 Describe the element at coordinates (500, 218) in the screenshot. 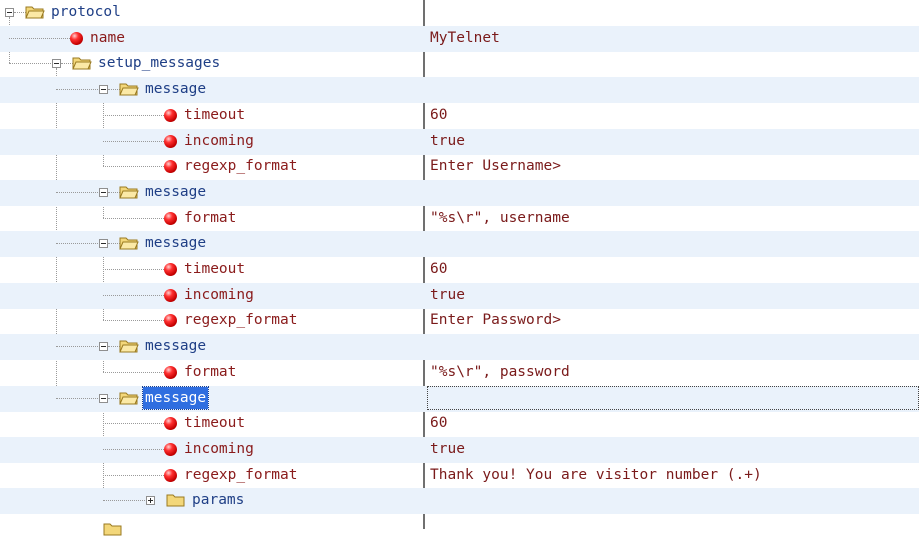

I see `property-value: "%s\r", username` at that location.